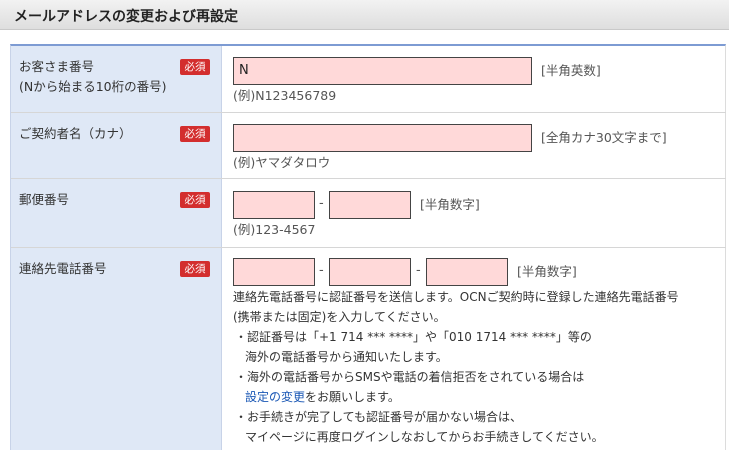 Image resolution: width=729 pixels, height=450 pixels. What do you see at coordinates (370, 272) in the screenshot?
I see `phone-second-input` at bounding box center [370, 272].